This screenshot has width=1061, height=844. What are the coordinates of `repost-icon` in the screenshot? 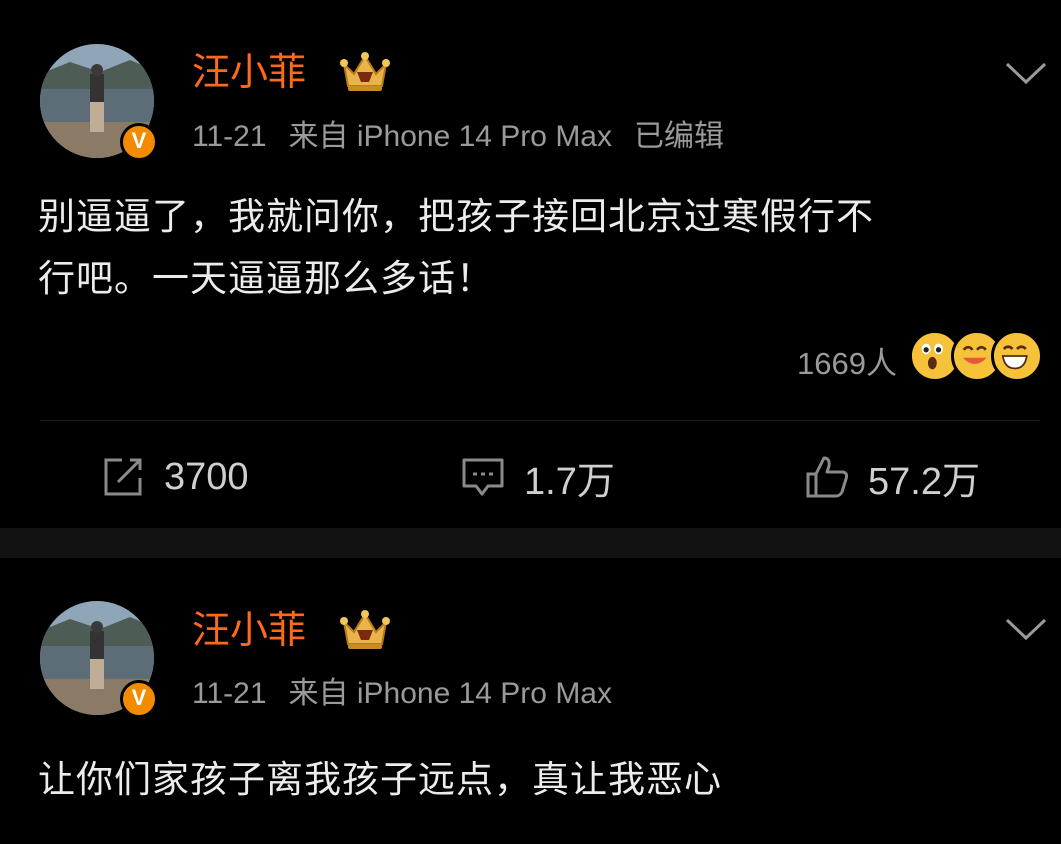 It's located at (123, 477).